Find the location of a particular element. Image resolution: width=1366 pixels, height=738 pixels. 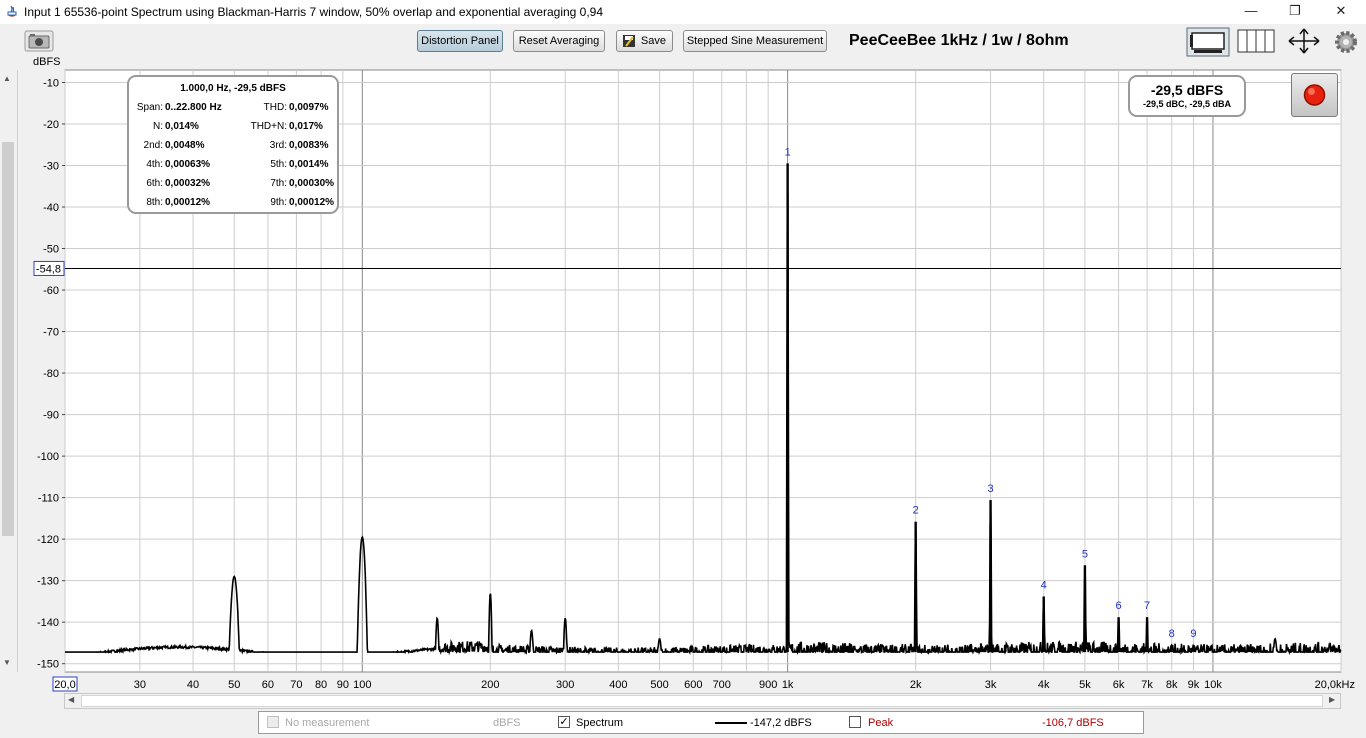

info-label: 8th: is located at coordinates (154, 202).